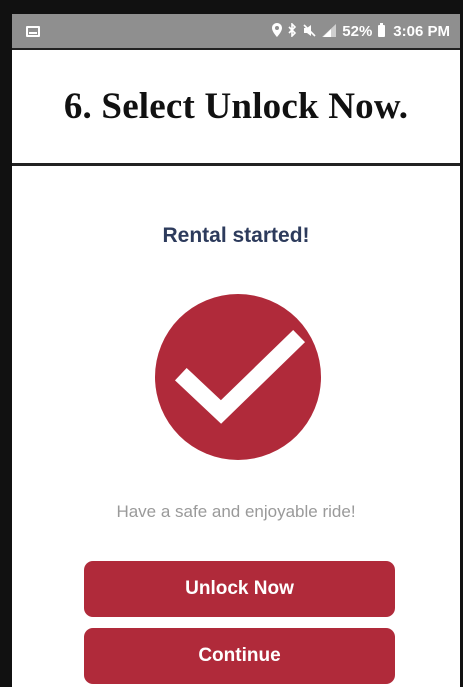  What do you see at coordinates (236, 511) in the screenshot?
I see `ride-message: Have a safe and enjoyable ride!` at bounding box center [236, 511].